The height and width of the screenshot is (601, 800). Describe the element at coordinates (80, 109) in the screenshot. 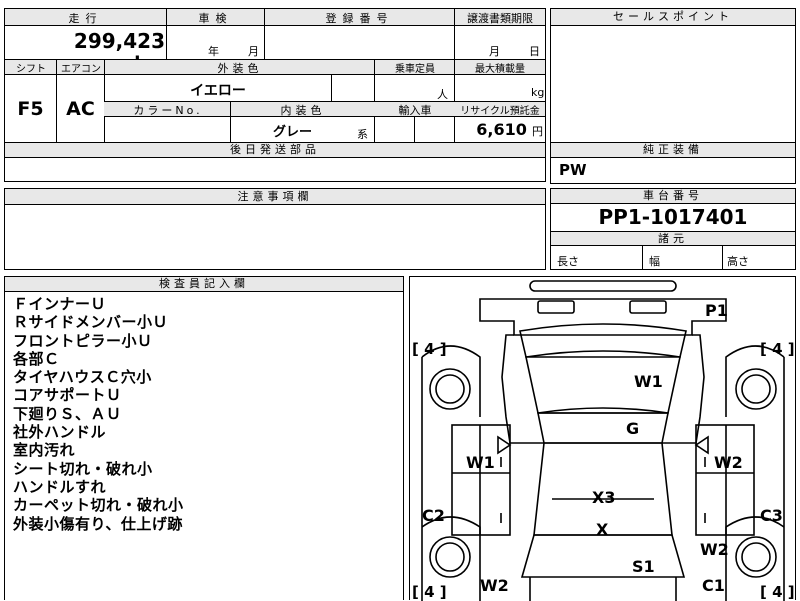

I see `aircon-value: AC` at that location.